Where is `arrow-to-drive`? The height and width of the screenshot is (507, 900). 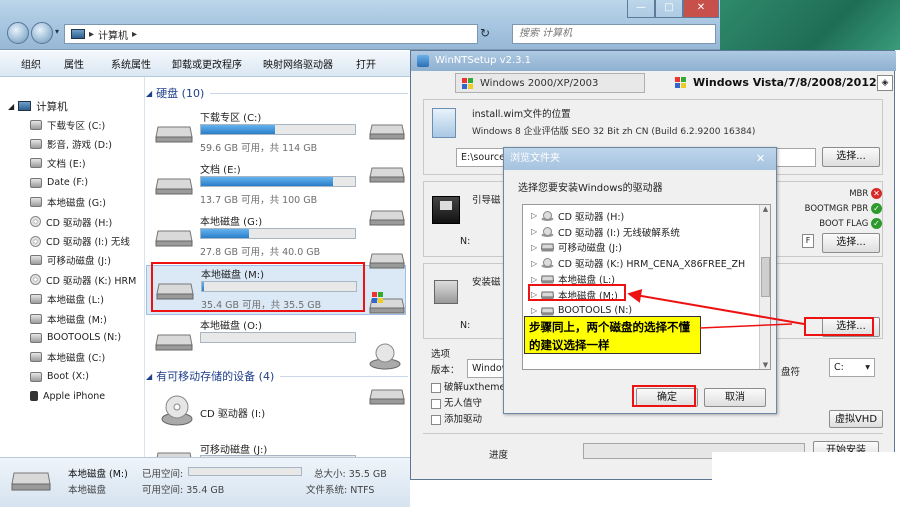 arrow-to-drive is located at coordinates (716, 307).